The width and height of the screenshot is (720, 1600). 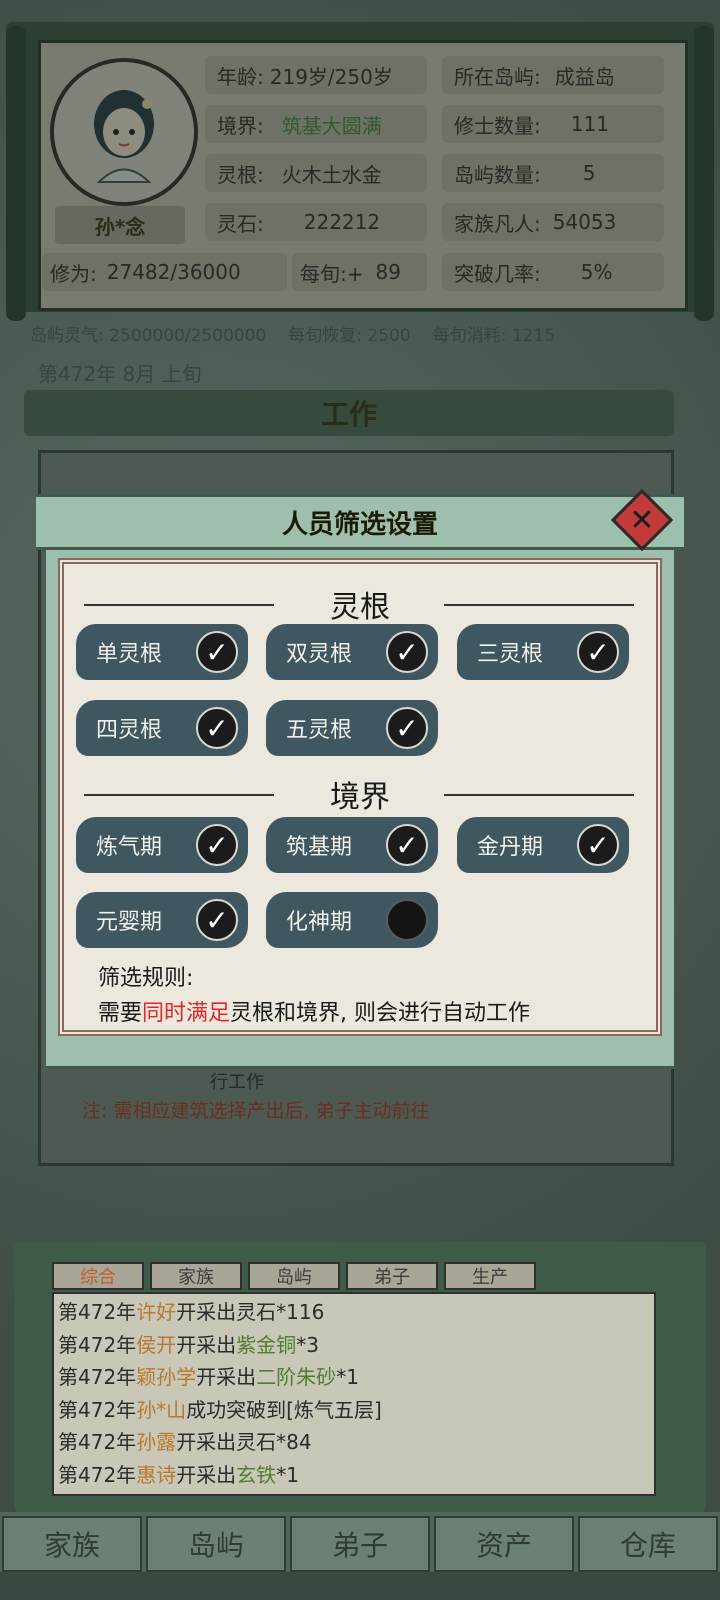 I want to click on filter-chip-root-2: 双灵根 ✓, so click(x=352, y=652).